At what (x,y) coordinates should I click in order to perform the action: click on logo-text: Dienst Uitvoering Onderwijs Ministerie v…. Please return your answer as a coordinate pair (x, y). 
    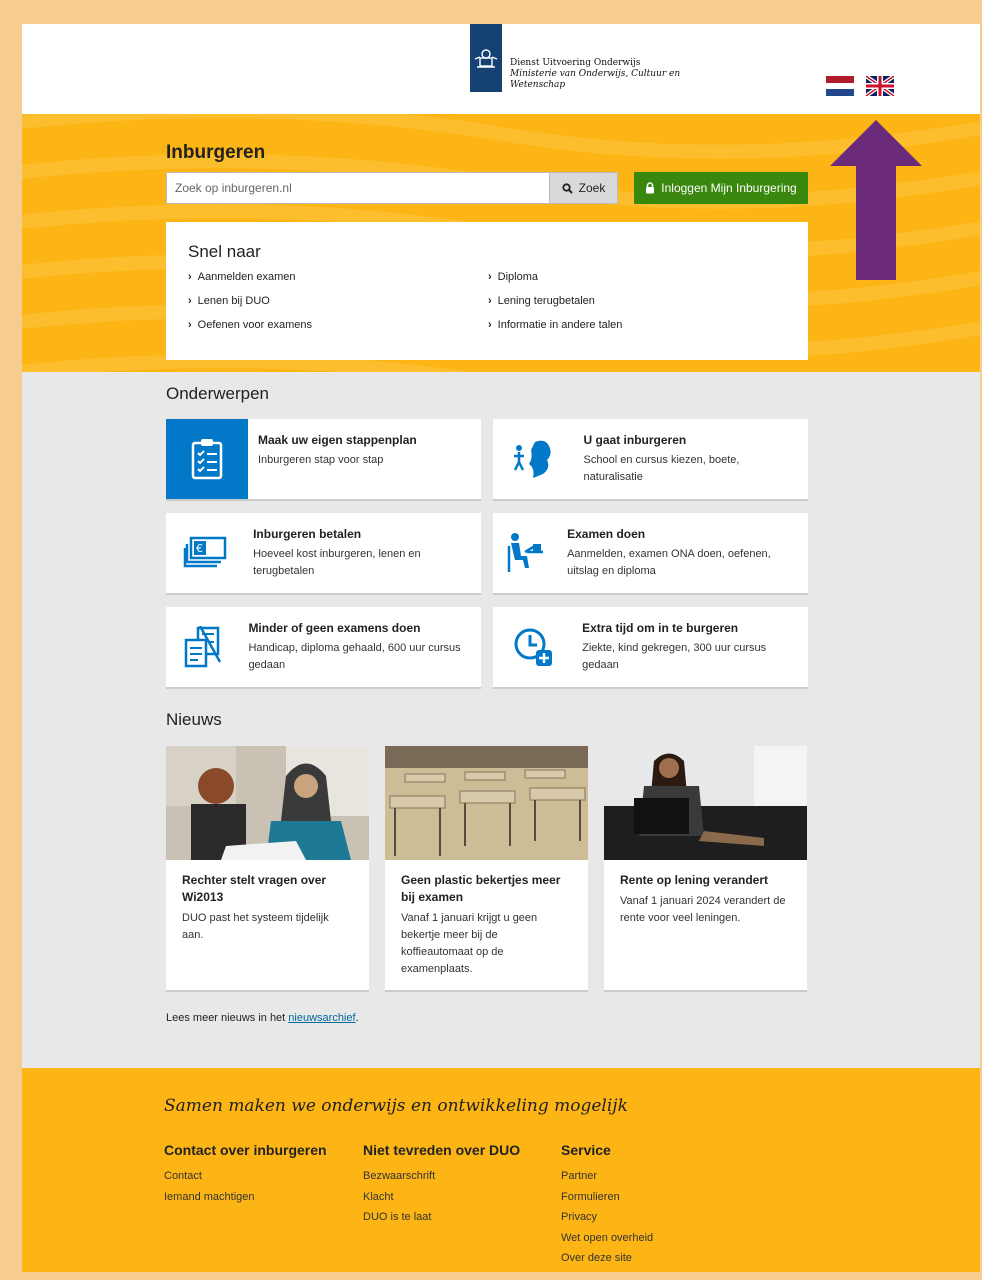
    Looking at the image, I should click on (595, 74).